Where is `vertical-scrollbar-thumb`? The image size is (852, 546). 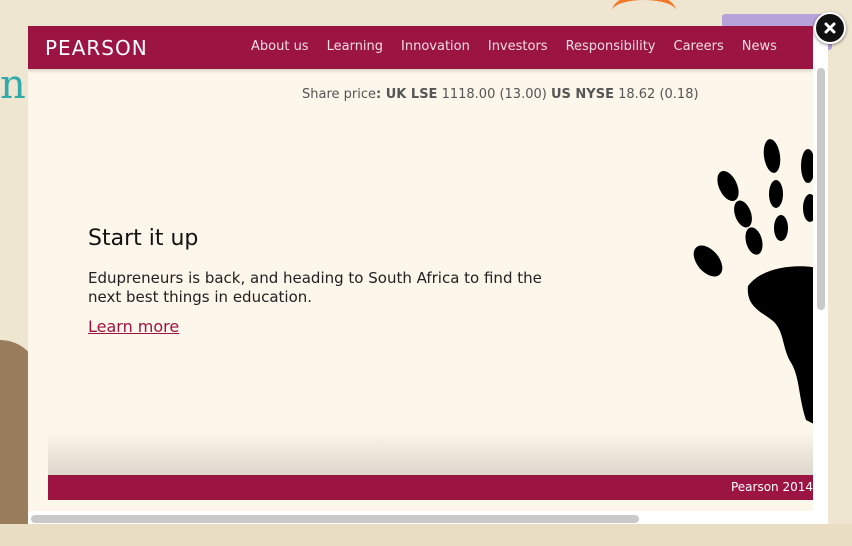 vertical-scrollbar-thumb is located at coordinates (821, 189).